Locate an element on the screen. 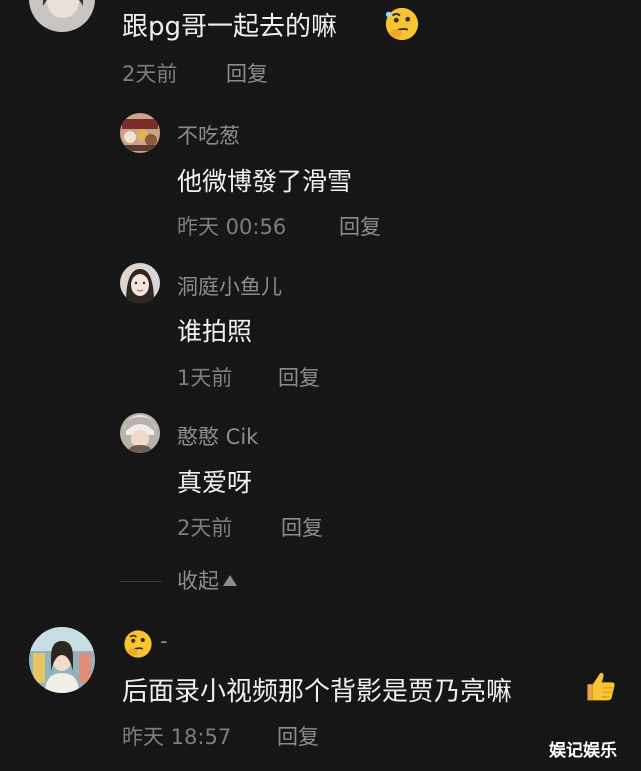 This screenshot has width=641, height=771. comment-text: 他微博發了滑雪 is located at coordinates (265, 181).